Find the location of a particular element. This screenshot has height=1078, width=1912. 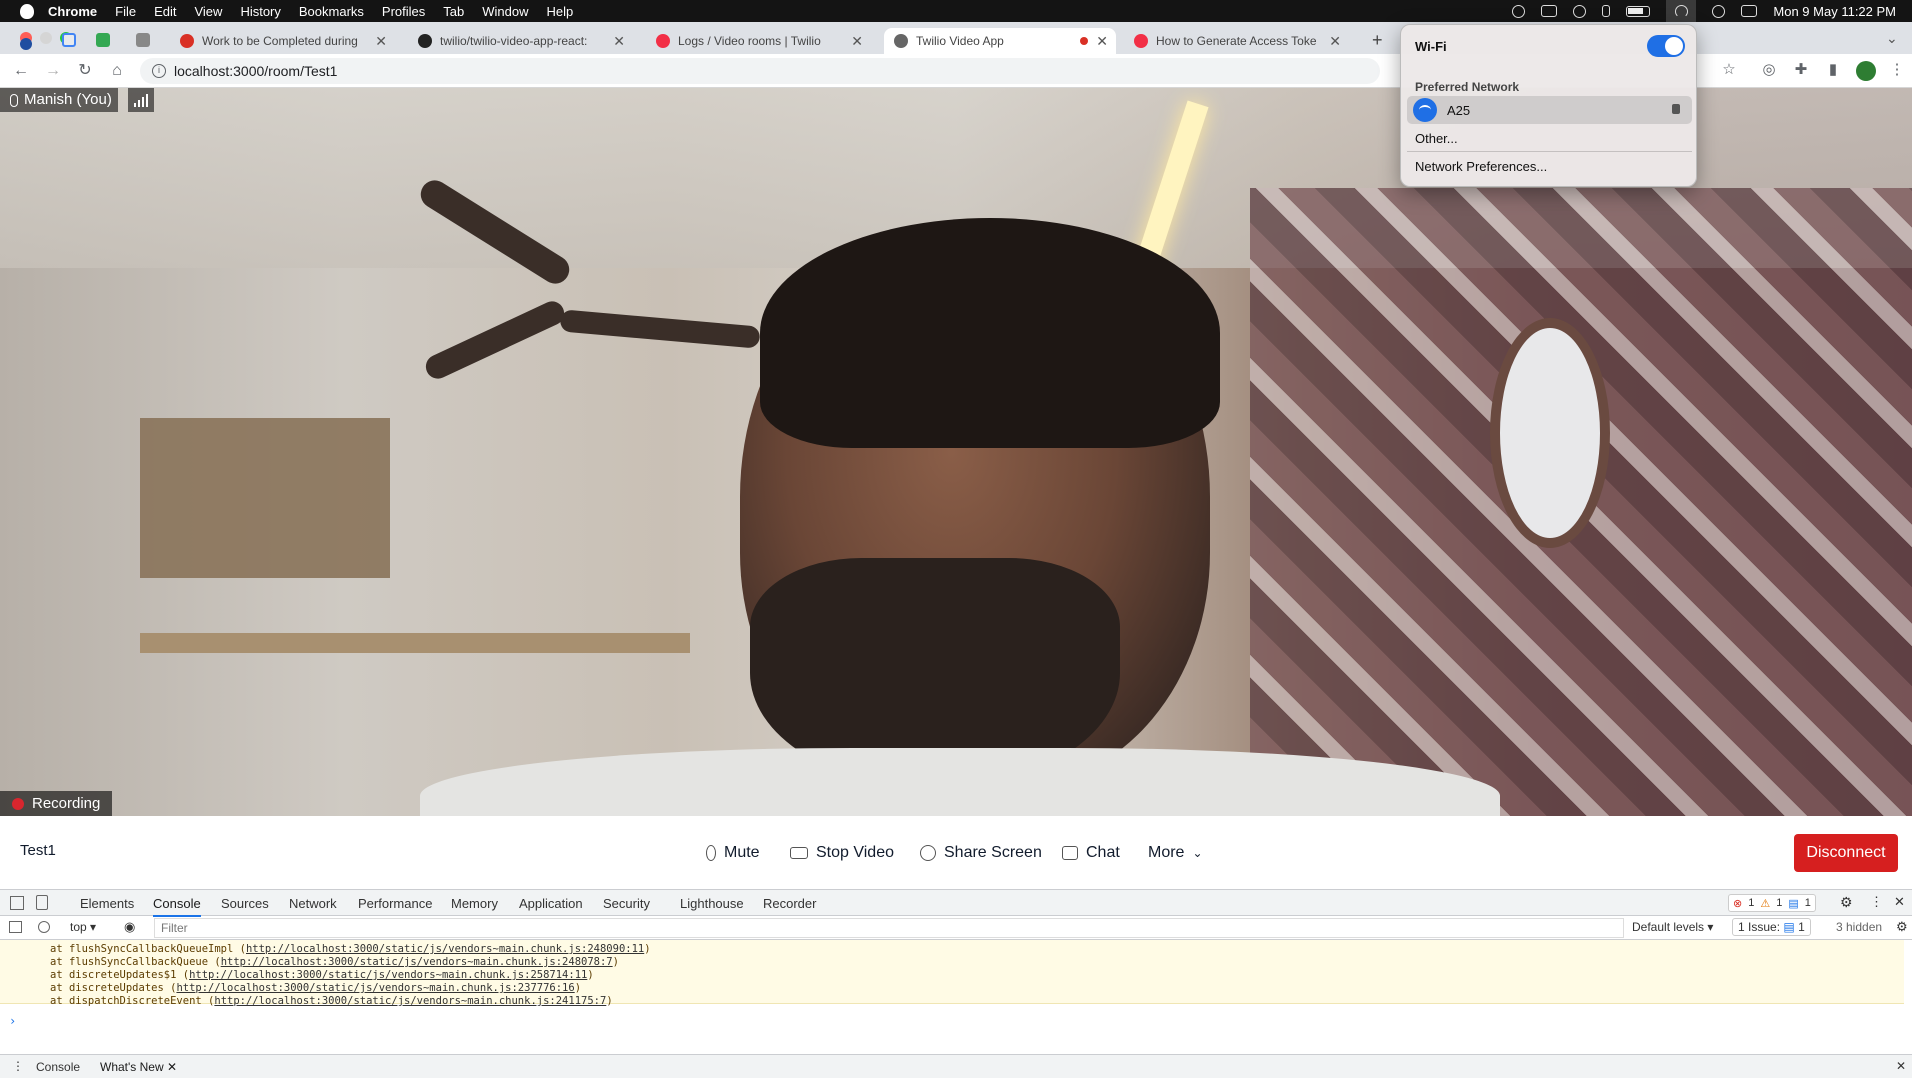

reload-icon: ↻ is located at coordinates (85, 71).